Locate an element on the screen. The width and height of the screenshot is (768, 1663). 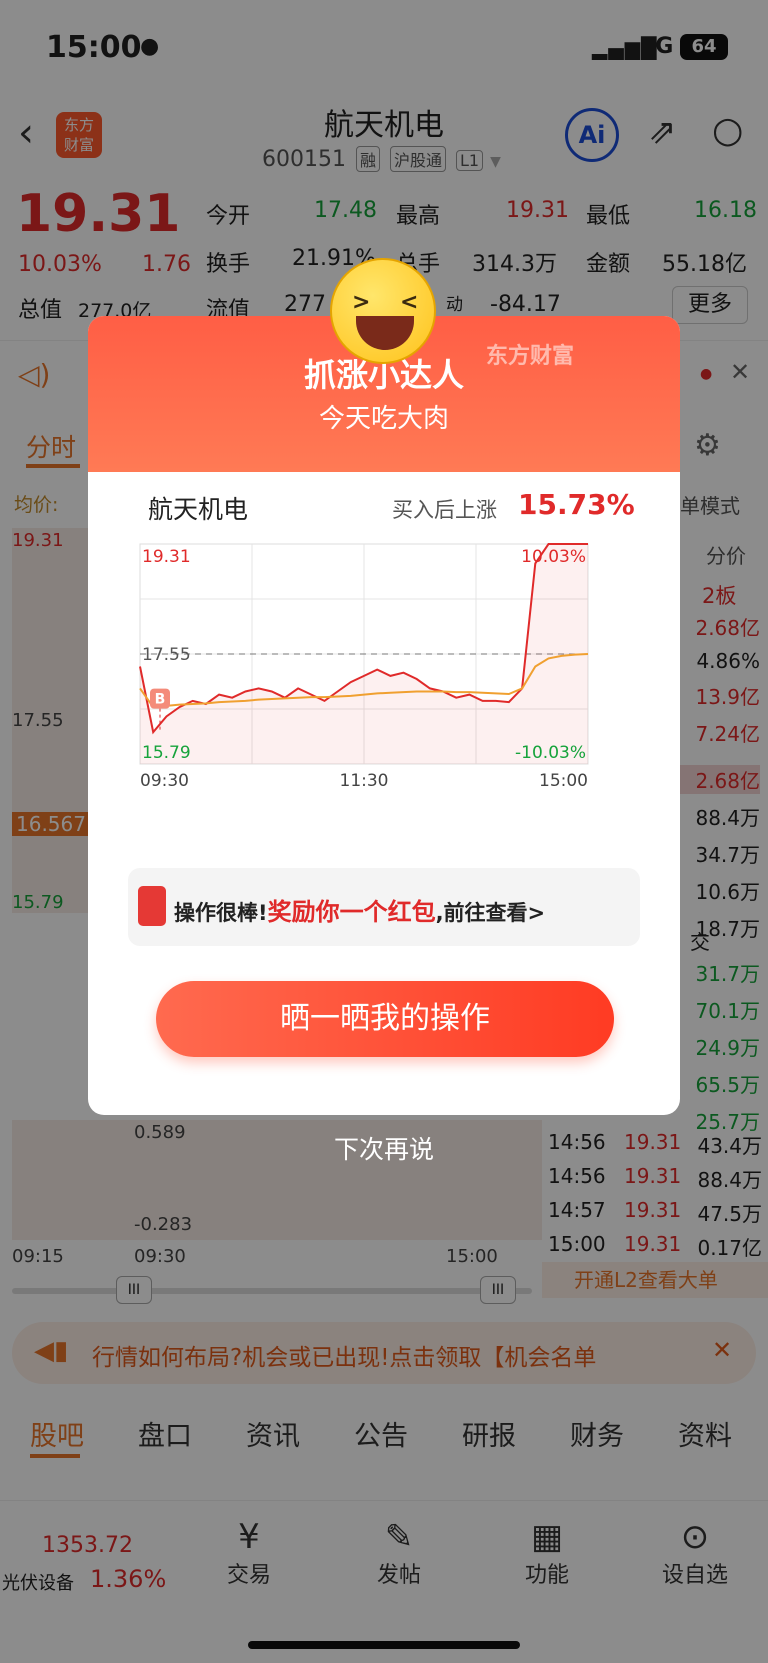
gain-value: 15.73% is located at coordinates (576, 504).